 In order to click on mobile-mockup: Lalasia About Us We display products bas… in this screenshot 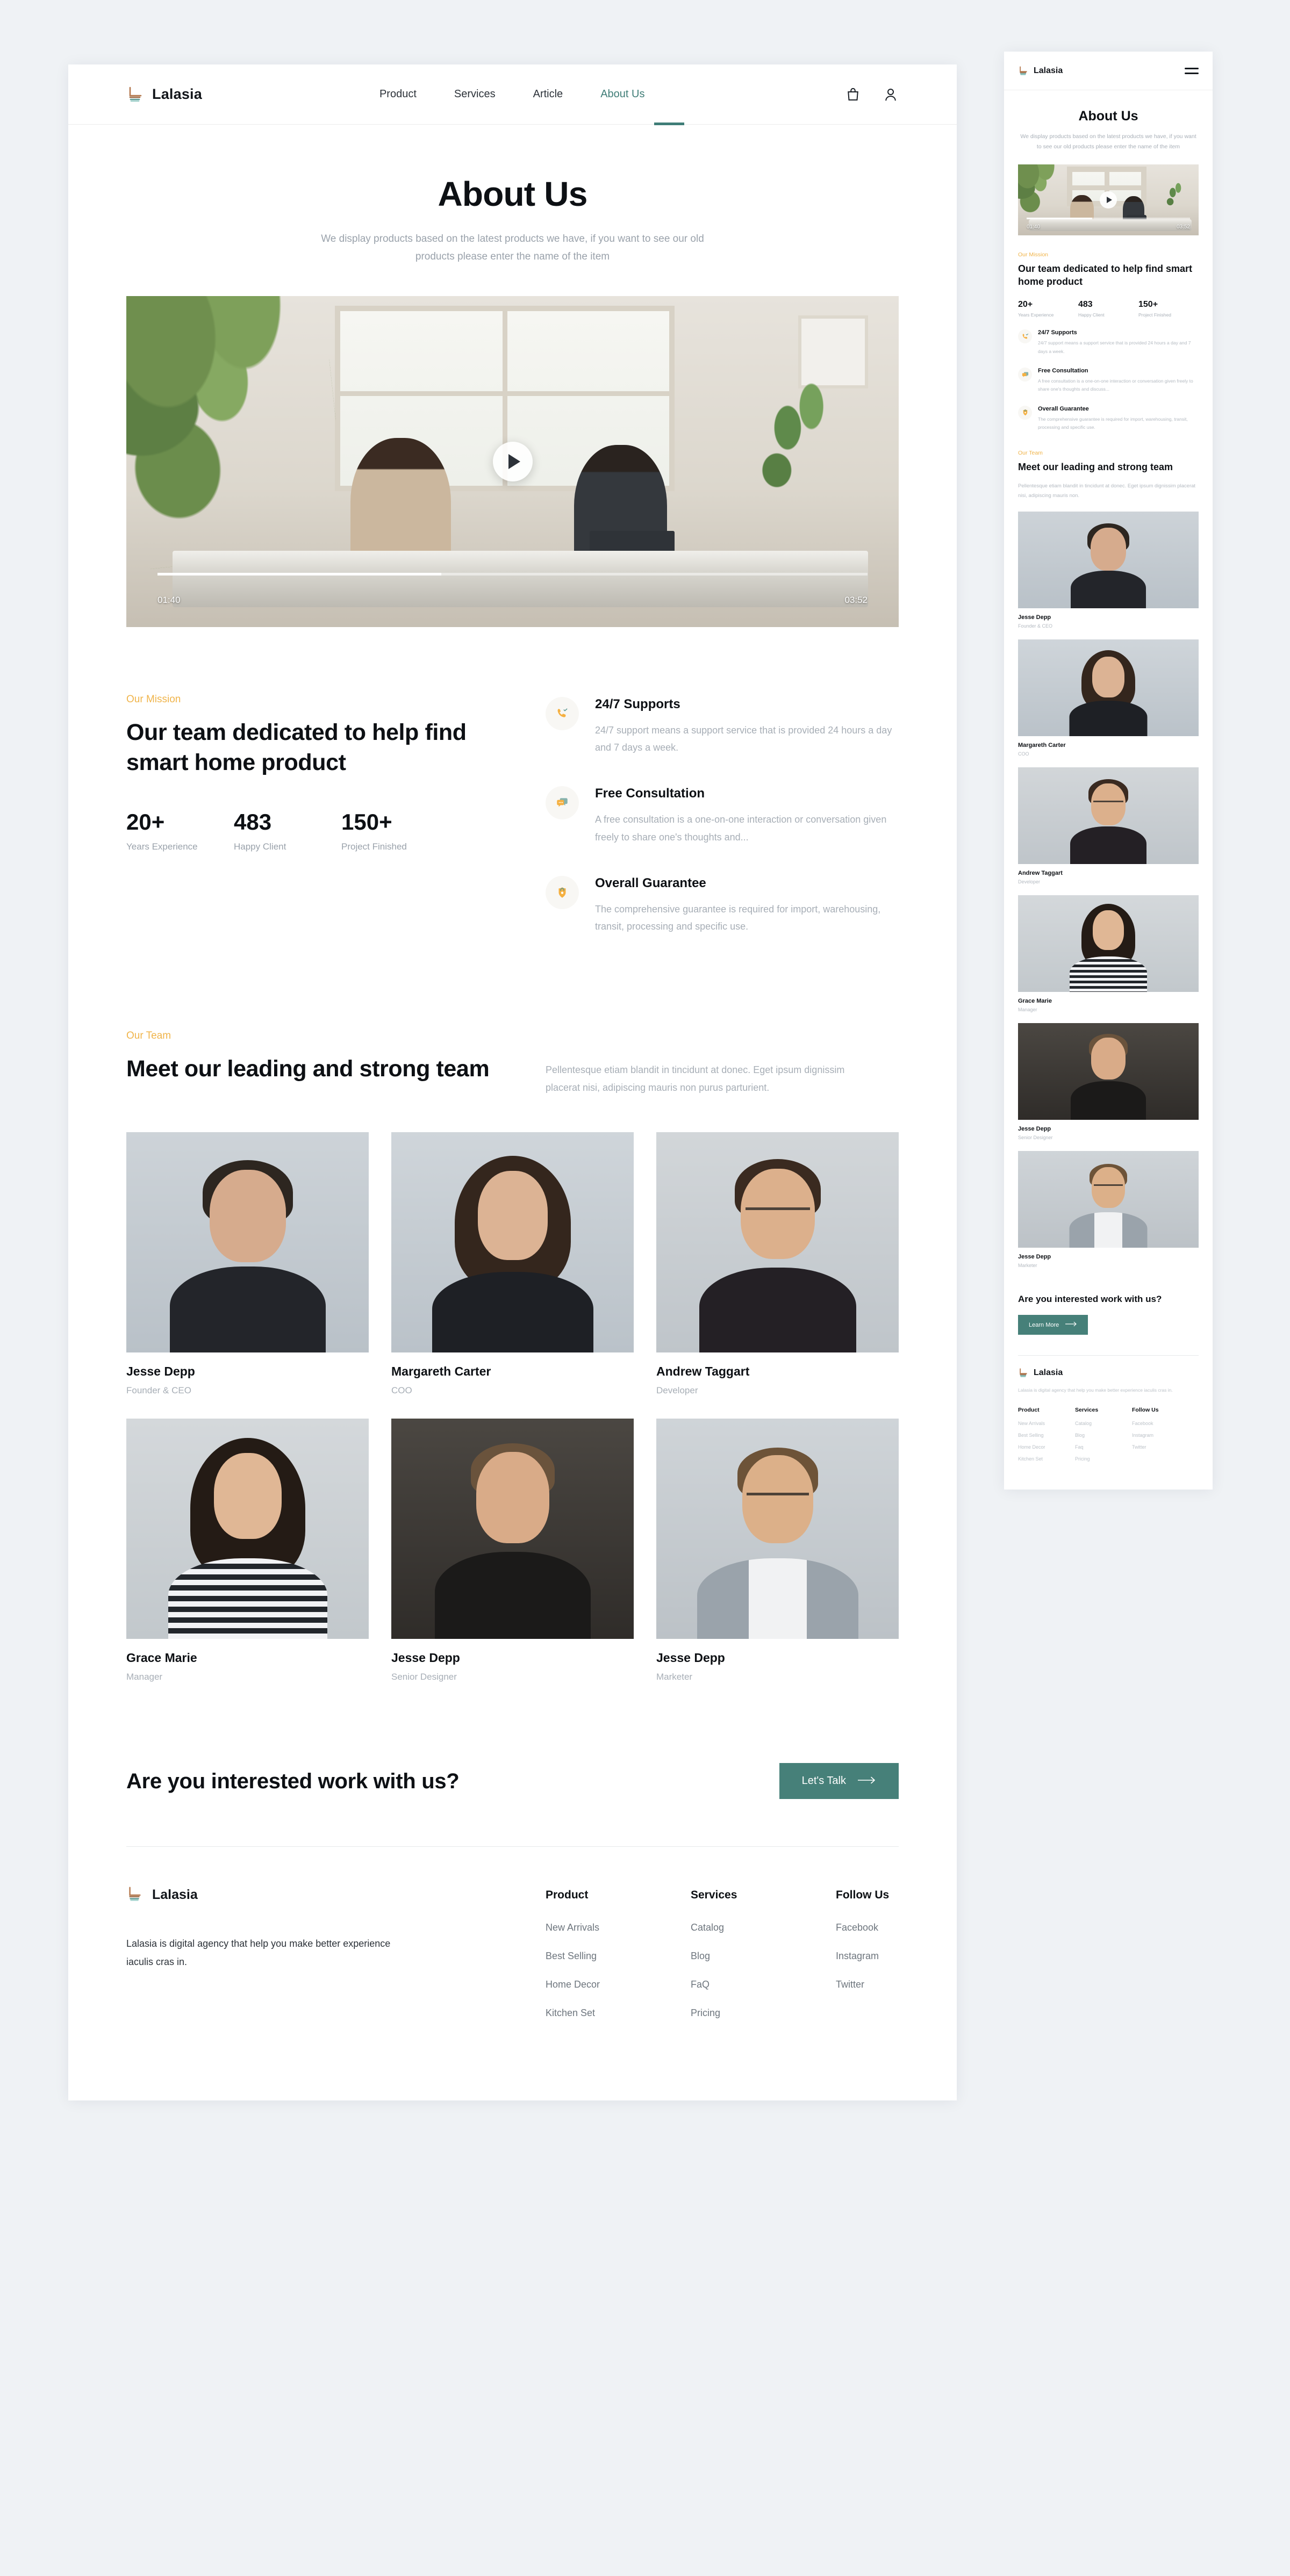, I will do `click(1108, 771)`.